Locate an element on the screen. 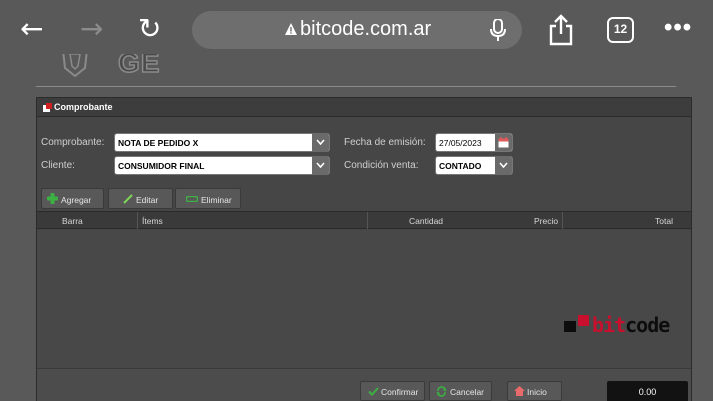 The width and height of the screenshot is (713, 401). edit-button-label: Editar is located at coordinates (147, 200).